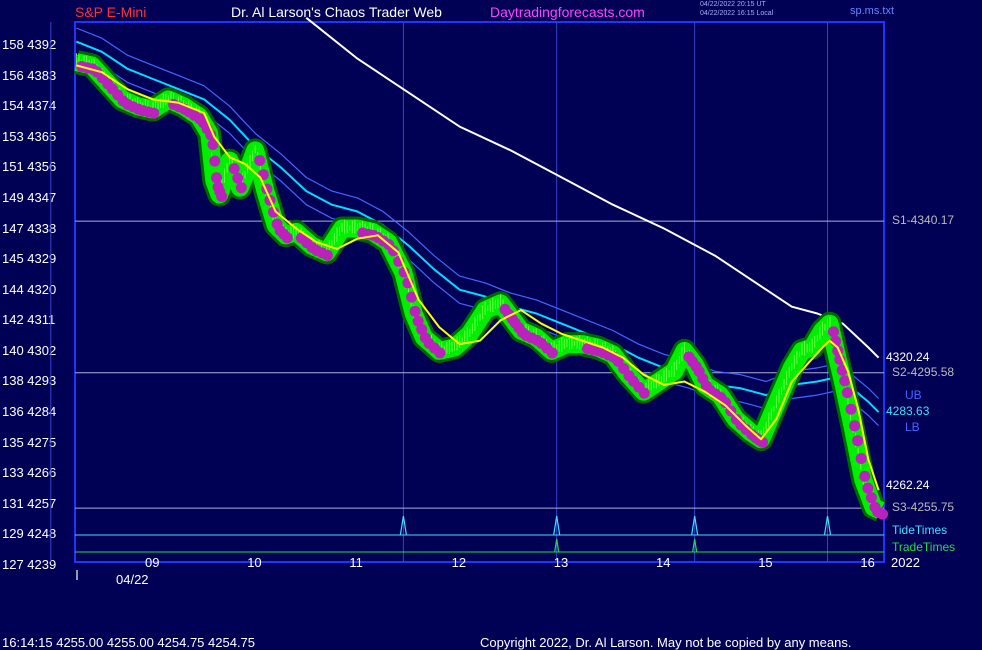 The image size is (982, 650). I want to click on x-tick-label: 16, so click(867, 562).